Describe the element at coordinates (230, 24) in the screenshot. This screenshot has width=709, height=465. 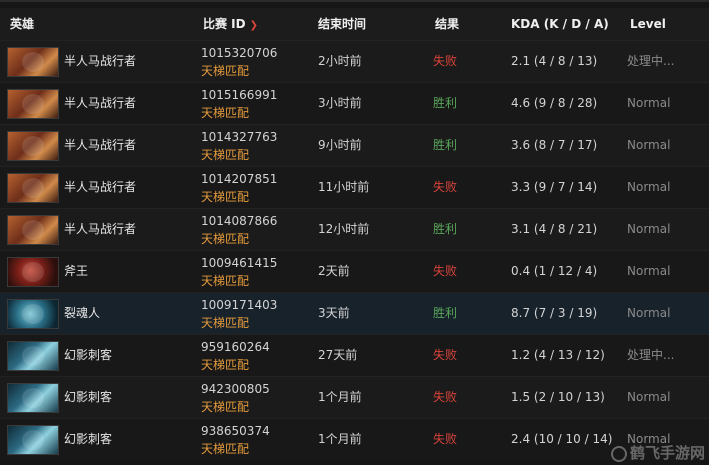
I see `header-match-id: 比赛 ID ❯` at that location.